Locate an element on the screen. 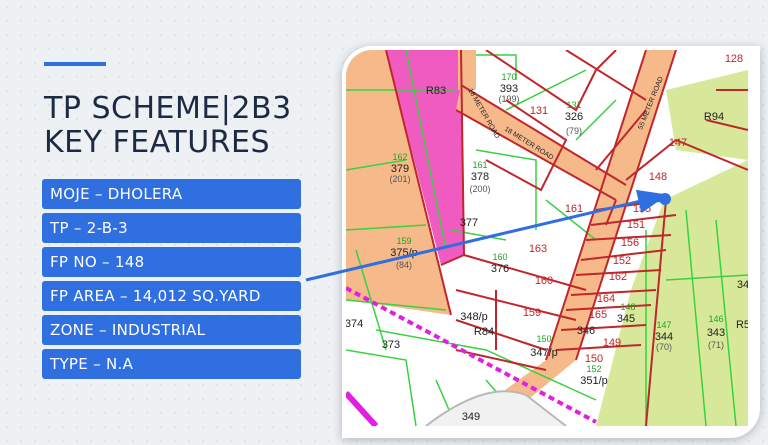  map-label: 347/p is located at coordinates (544, 353).